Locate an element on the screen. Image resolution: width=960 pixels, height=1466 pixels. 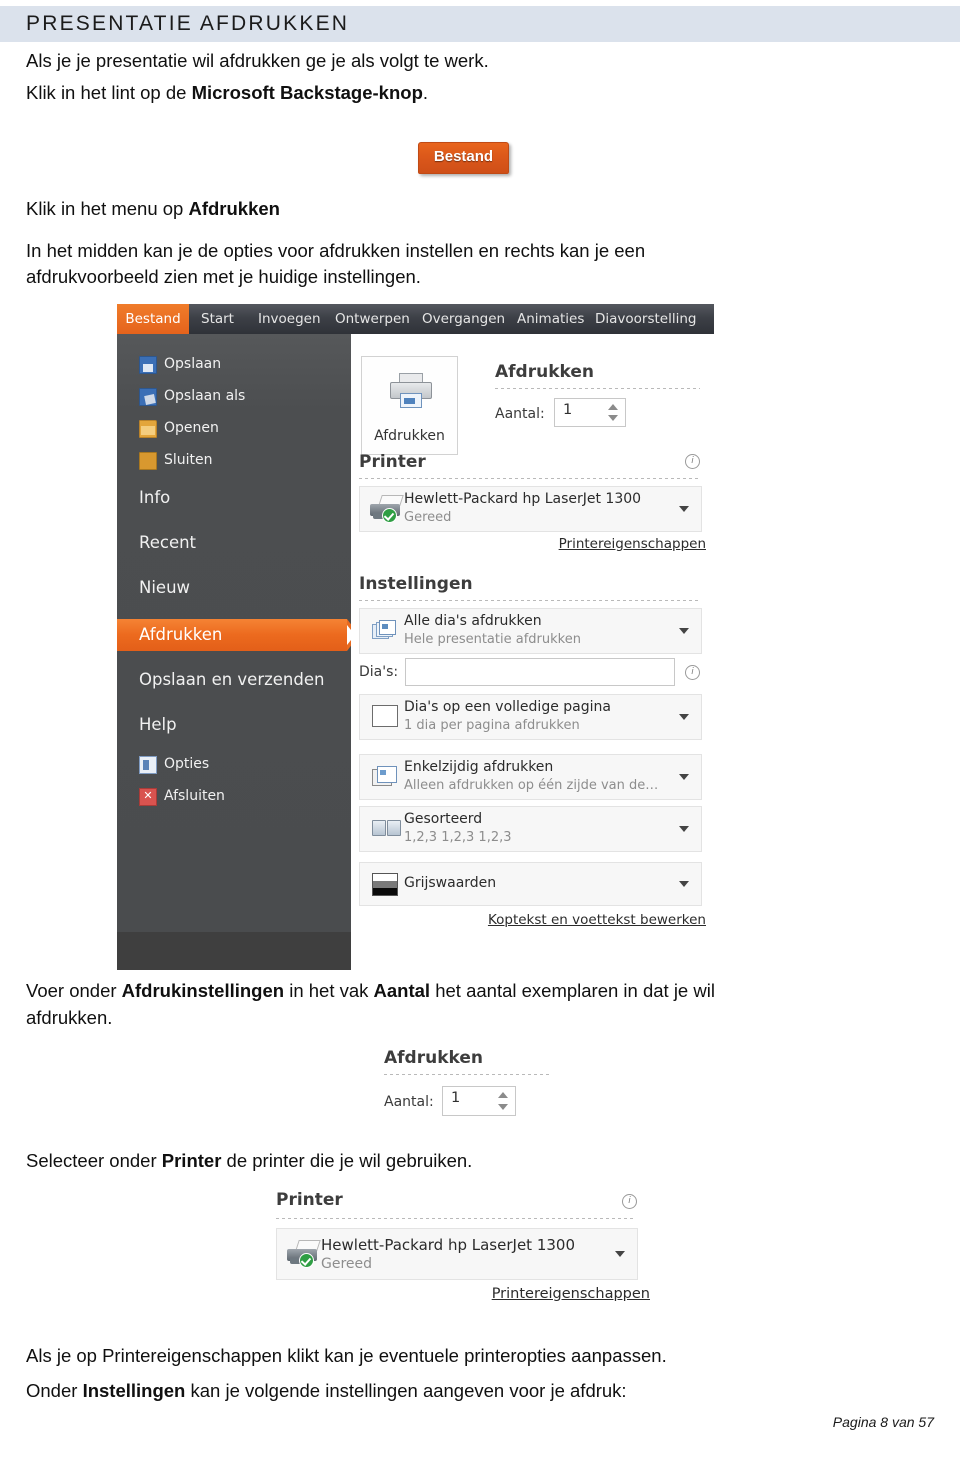
setting-main-label: Gesorteerd is located at coordinates (443, 819).